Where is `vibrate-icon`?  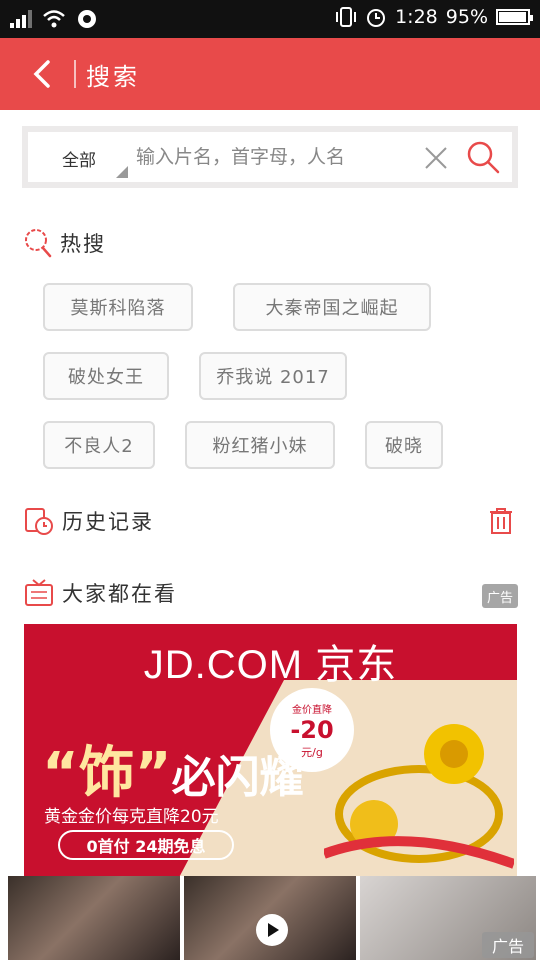 vibrate-icon is located at coordinates (346, 17).